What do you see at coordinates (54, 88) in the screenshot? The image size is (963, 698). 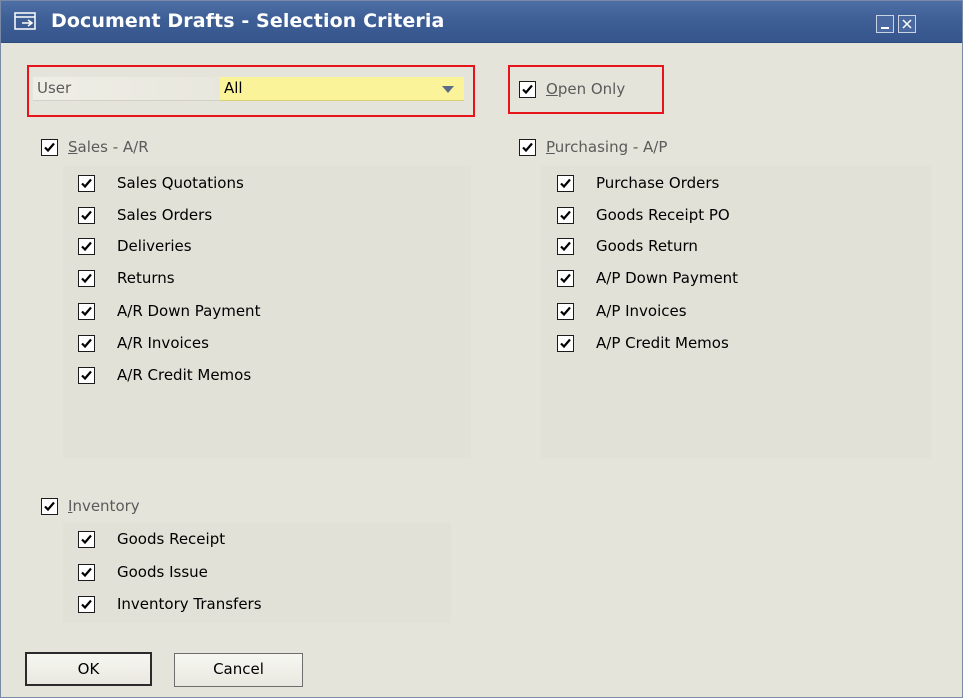 I see `user-label: User` at bounding box center [54, 88].